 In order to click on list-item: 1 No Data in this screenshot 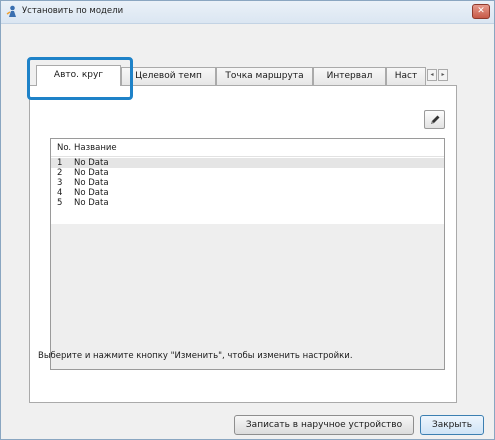, I will do `click(247, 163)`.